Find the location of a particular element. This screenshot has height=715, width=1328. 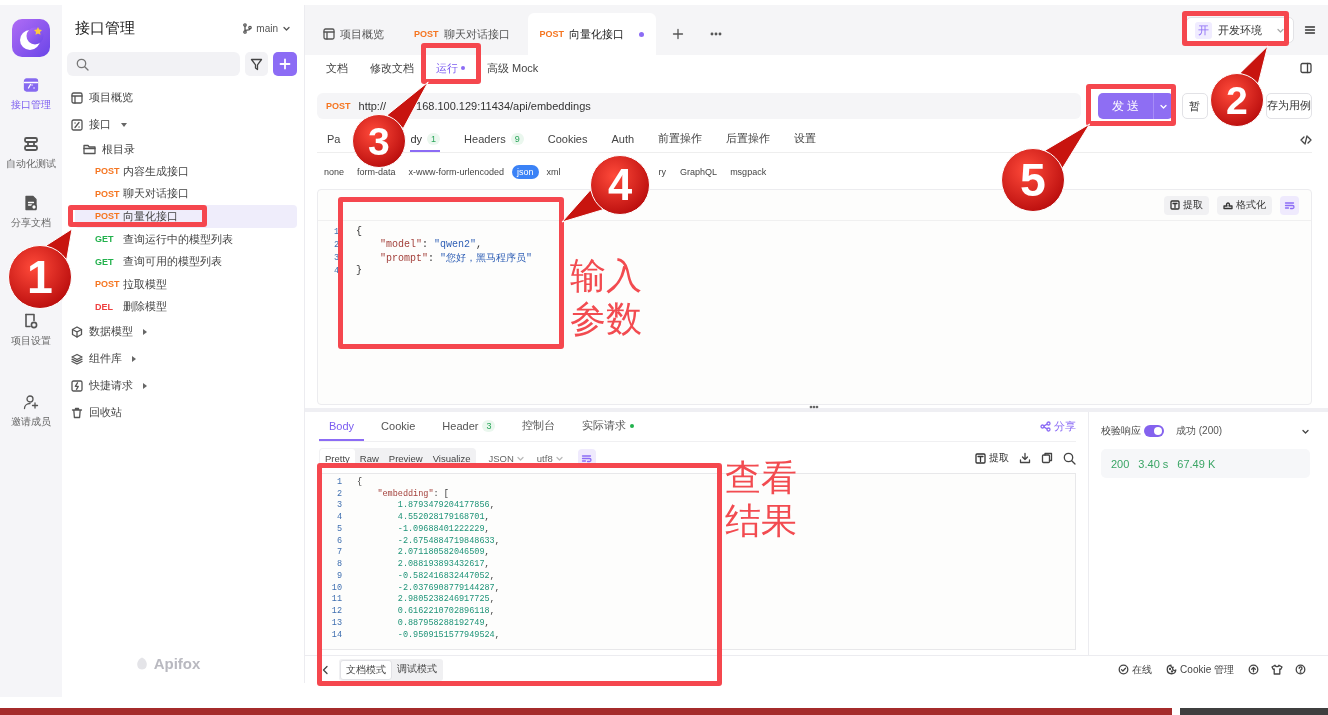

endpoint-item: POST 内容生成接口 is located at coordinates (186, 171).